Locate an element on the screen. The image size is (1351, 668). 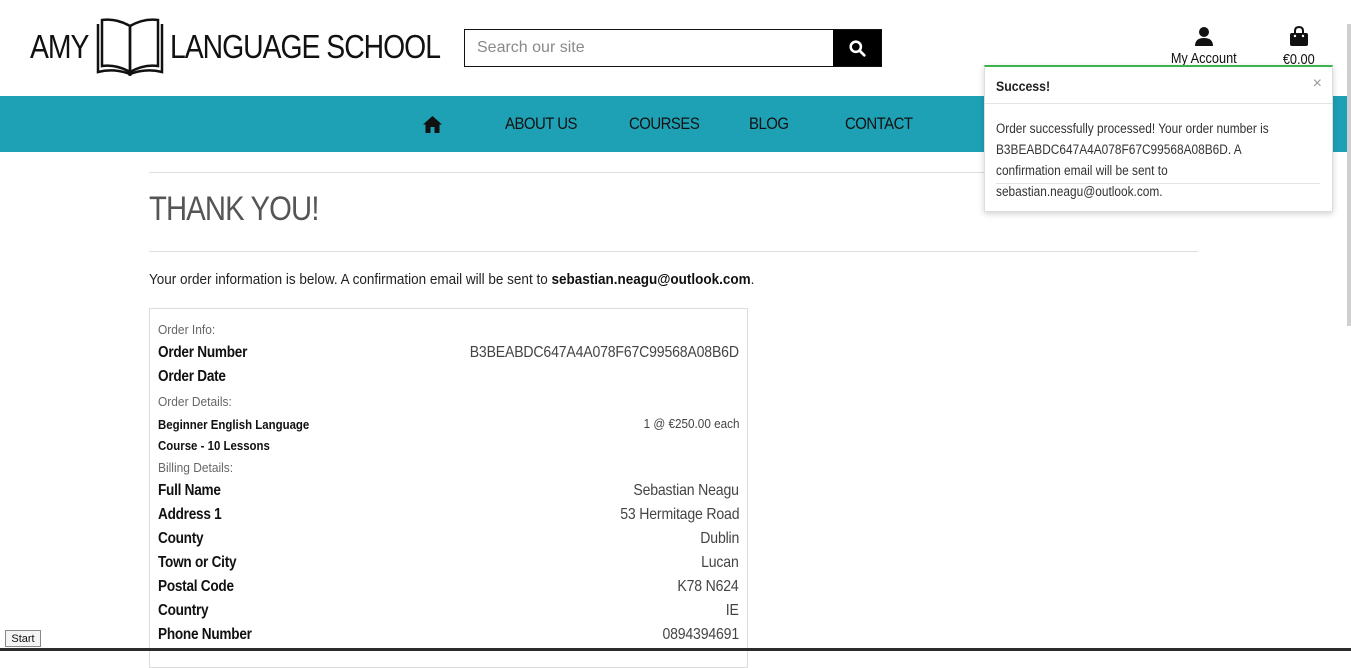
toast-divider is located at coordinates (1158, 183).